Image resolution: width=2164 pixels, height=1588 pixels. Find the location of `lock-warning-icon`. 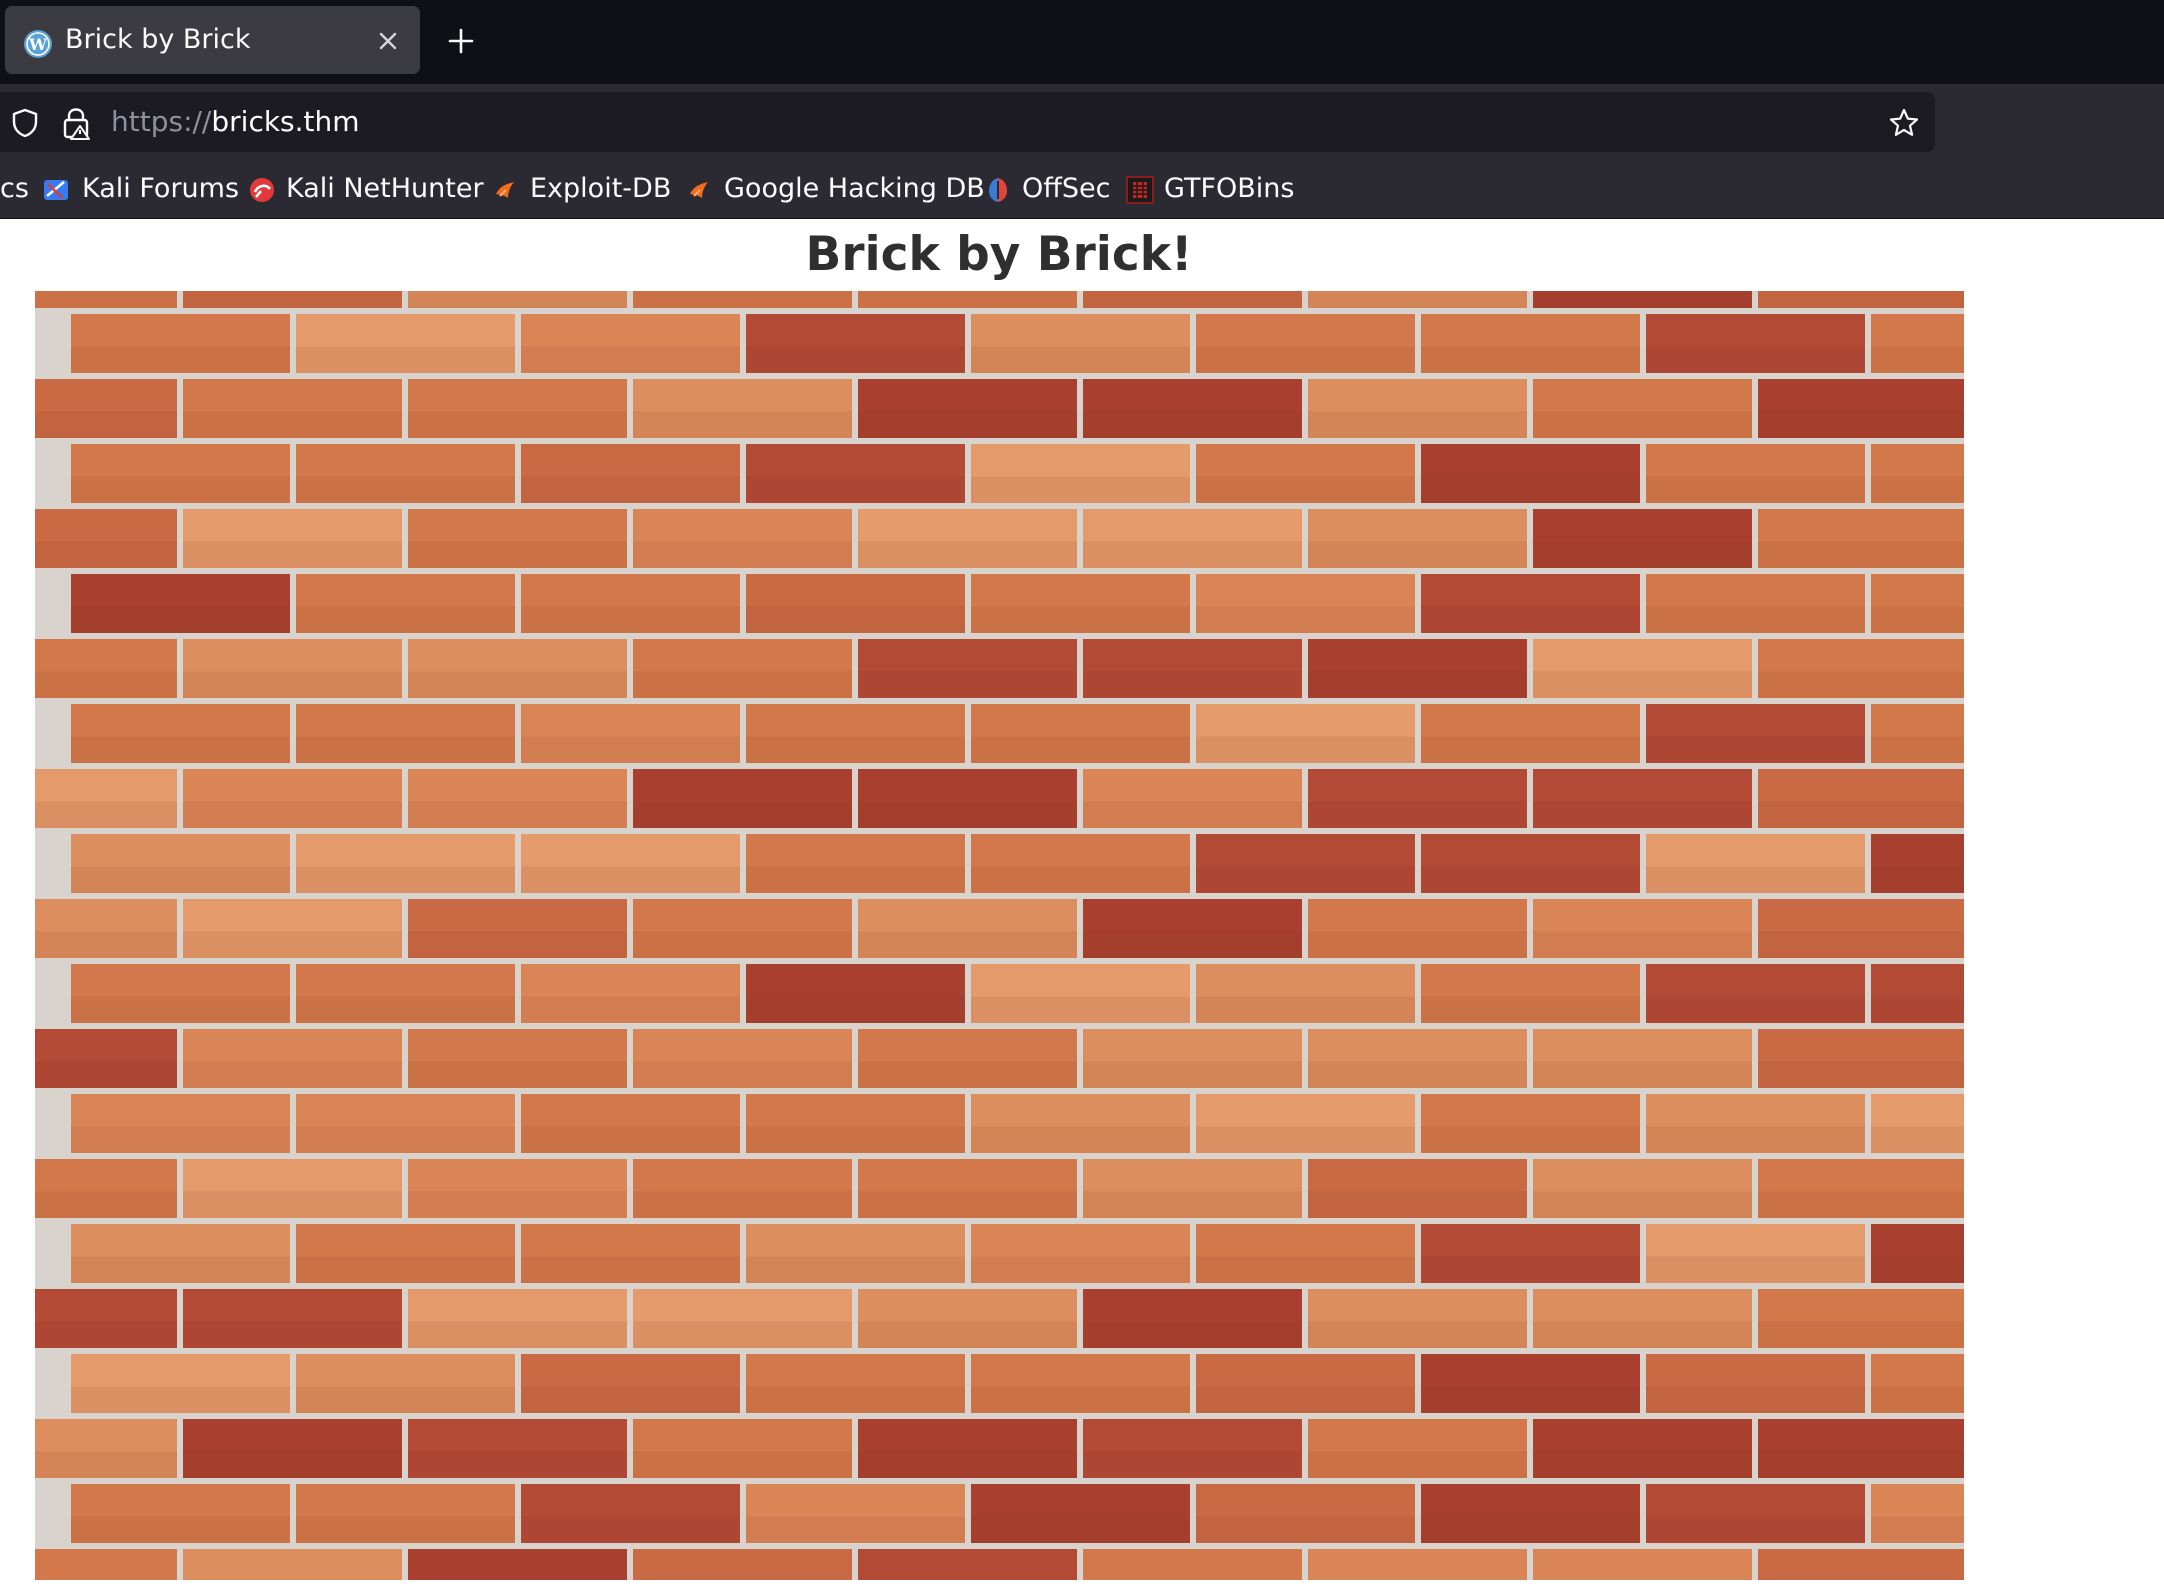

lock-warning-icon is located at coordinates (76, 123).